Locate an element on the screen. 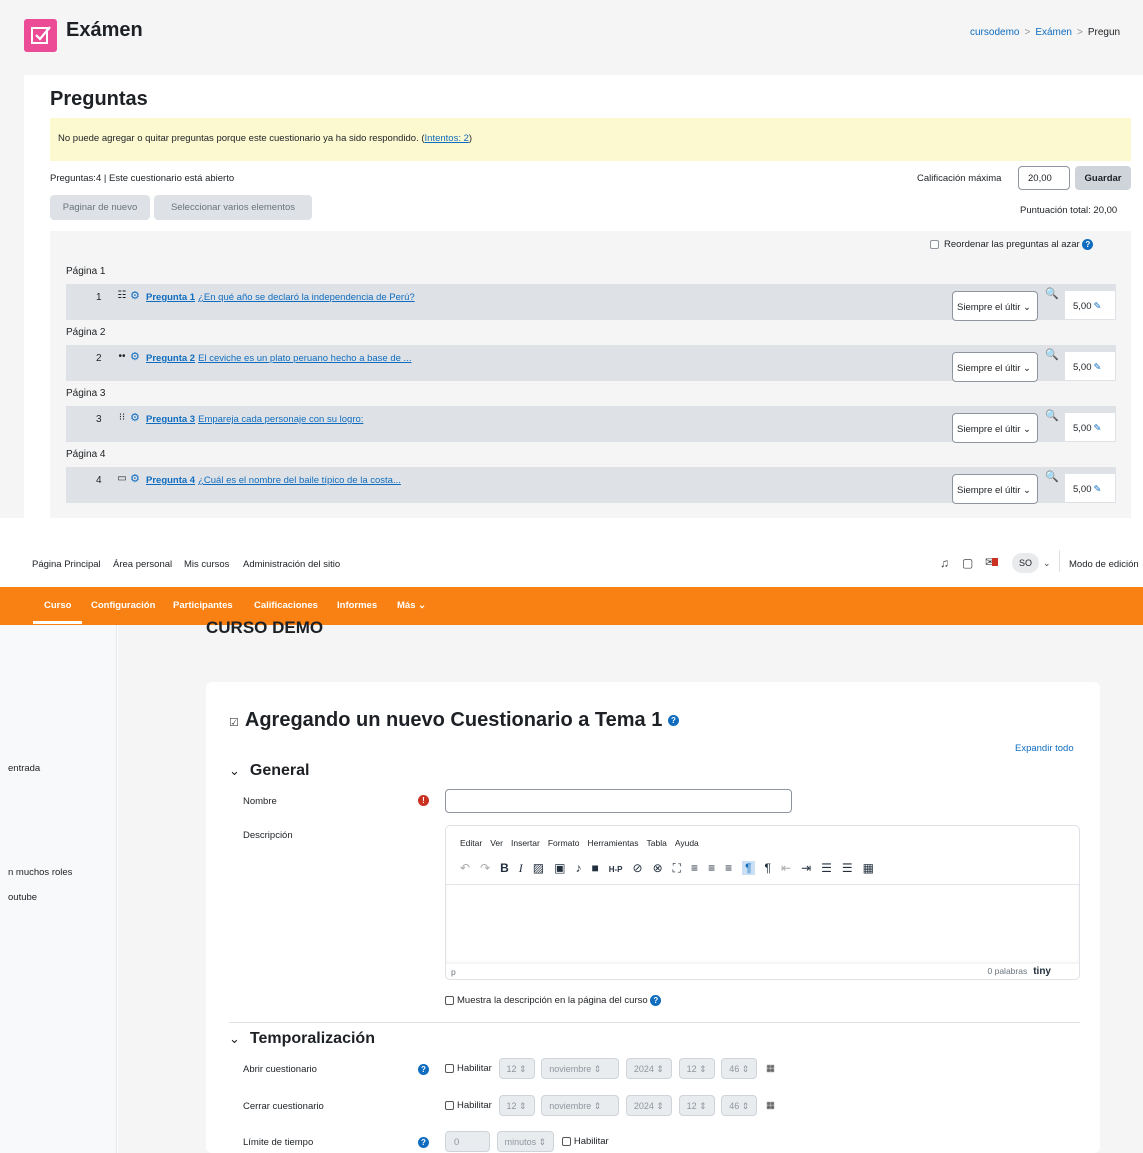 The height and width of the screenshot is (1153, 1143). redo-icon: ↷ is located at coordinates (485, 868).